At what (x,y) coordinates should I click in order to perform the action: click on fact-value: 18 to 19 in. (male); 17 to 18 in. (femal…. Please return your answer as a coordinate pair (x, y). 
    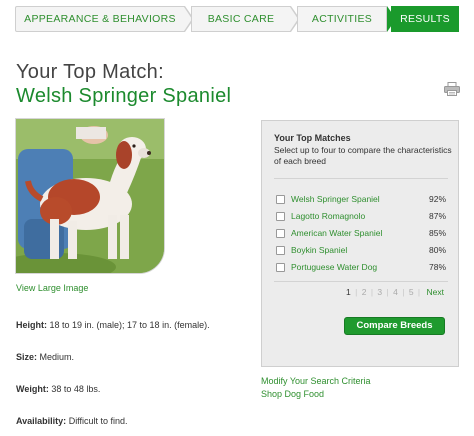
    Looking at the image, I should click on (128, 325).